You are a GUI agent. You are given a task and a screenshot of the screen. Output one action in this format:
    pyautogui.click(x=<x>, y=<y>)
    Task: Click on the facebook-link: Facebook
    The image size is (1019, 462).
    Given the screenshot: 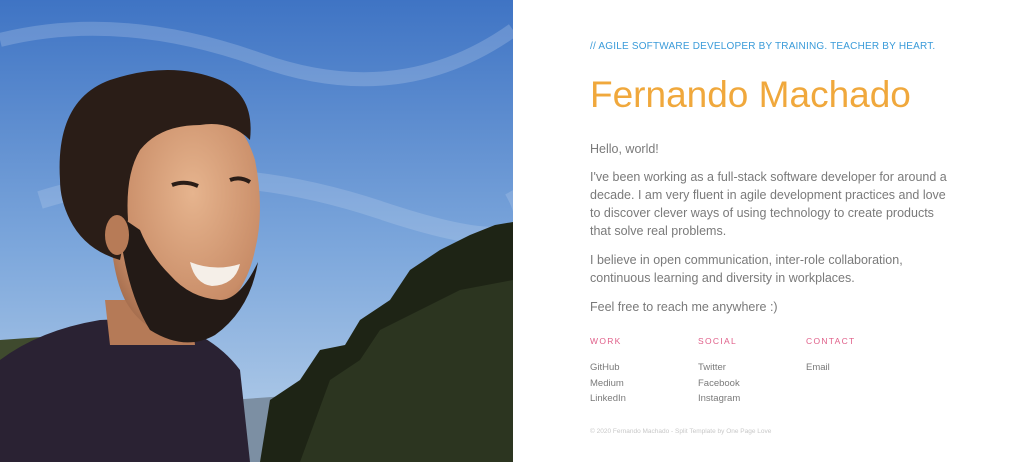 What is the action you would take?
    pyautogui.click(x=748, y=384)
    